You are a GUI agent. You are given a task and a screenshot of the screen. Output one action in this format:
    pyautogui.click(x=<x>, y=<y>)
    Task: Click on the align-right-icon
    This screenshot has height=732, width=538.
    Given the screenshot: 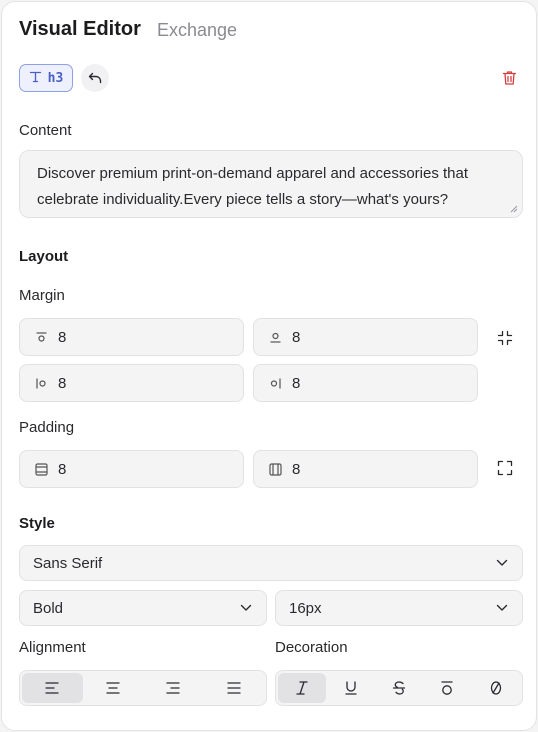 What is the action you would take?
    pyautogui.click(x=173, y=688)
    